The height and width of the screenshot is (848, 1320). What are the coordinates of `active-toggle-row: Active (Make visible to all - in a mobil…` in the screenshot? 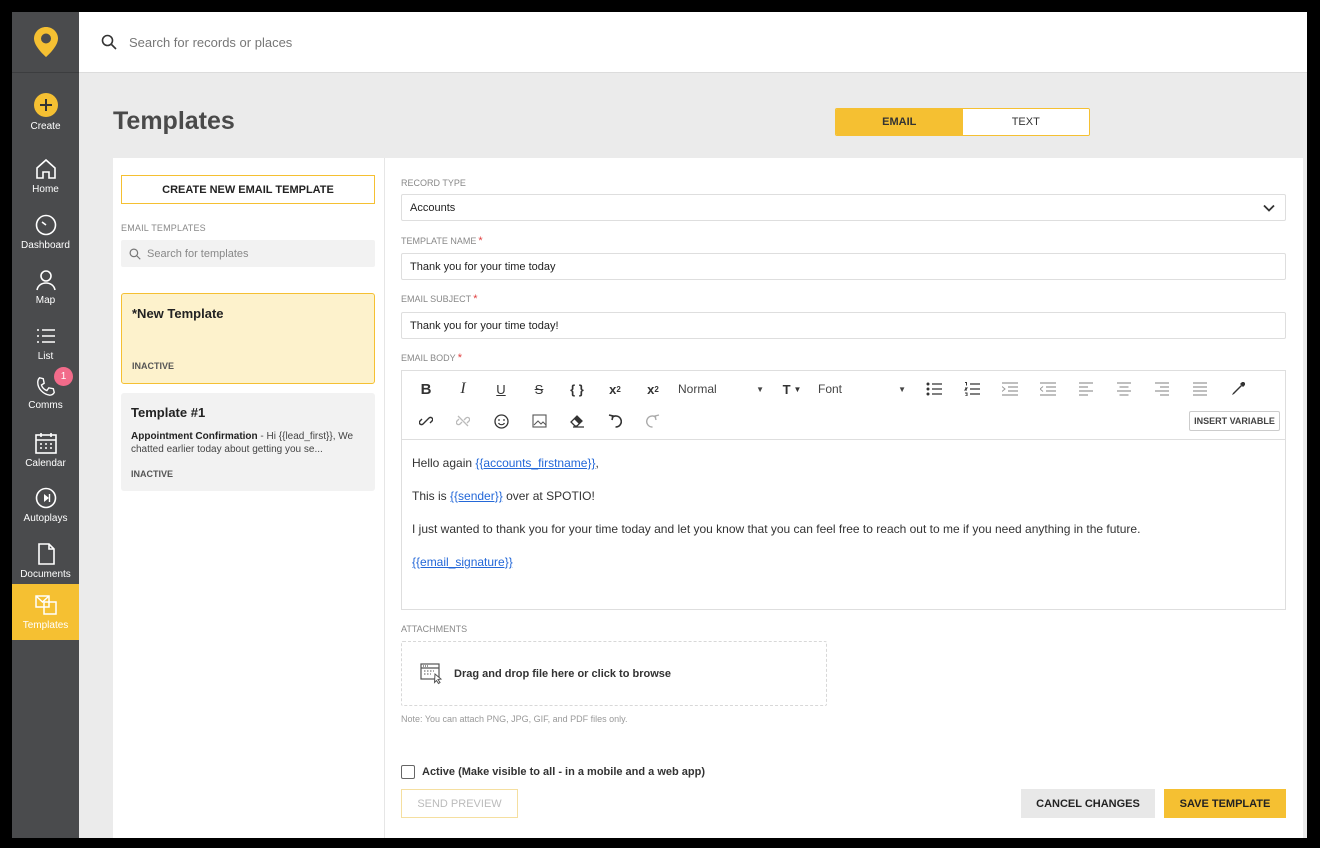 It's located at (553, 772).